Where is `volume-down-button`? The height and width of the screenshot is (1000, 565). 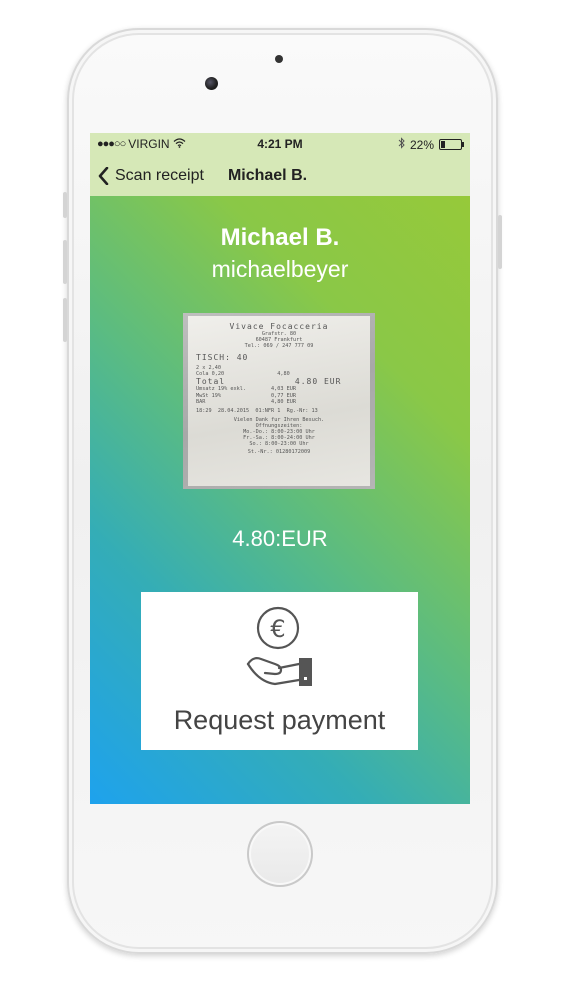 volume-down-button is located at coordinates (65, 320).